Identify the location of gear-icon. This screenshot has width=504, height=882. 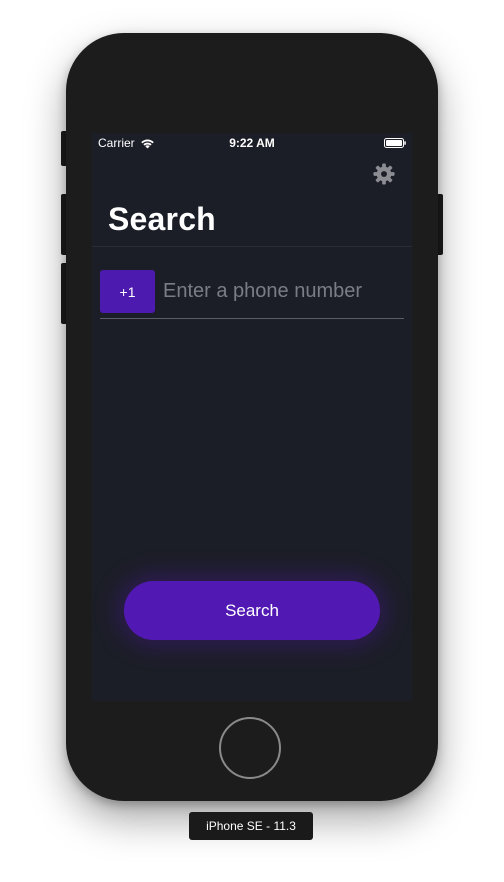
(384, 174).